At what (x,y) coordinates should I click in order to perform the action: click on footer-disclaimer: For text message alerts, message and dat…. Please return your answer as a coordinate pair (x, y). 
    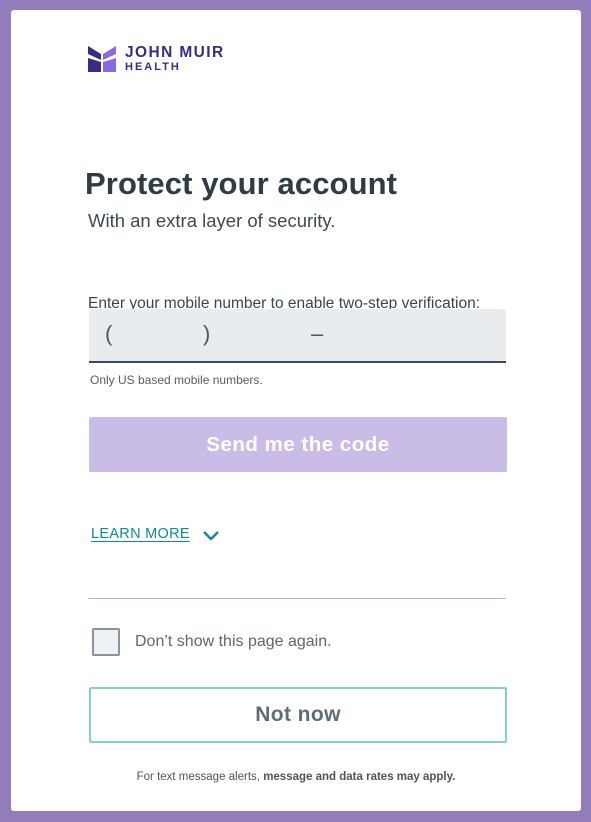
    Looking at the image, I should click on (296, 777).